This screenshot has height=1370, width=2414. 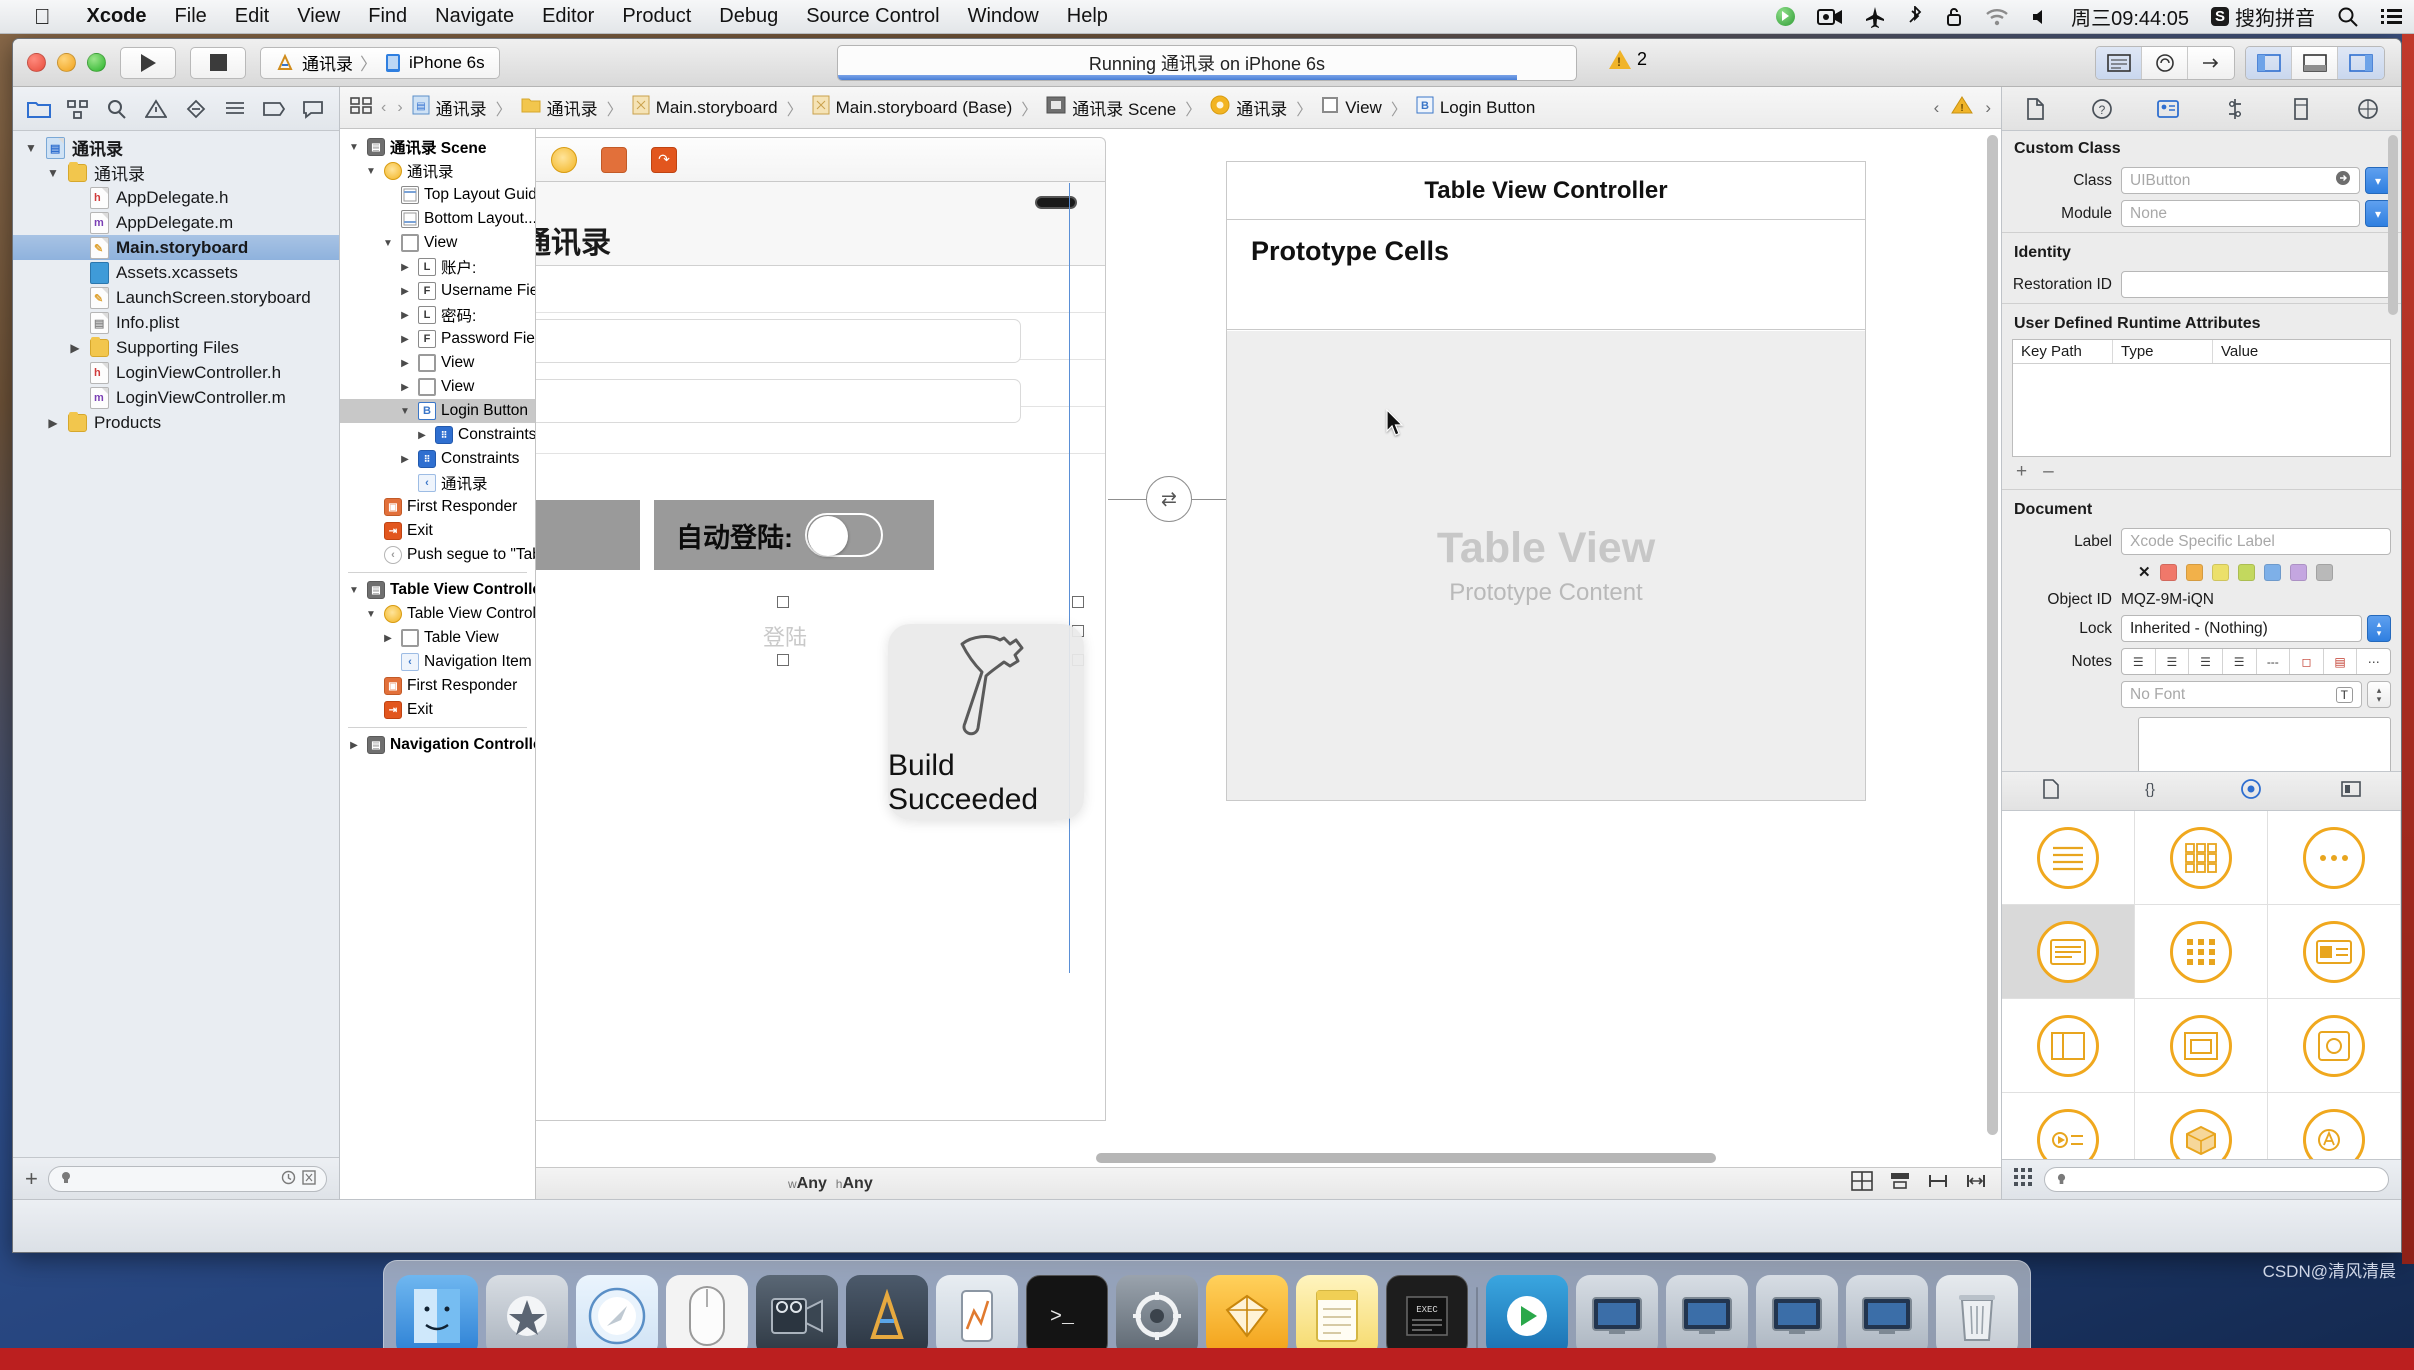 I want to click on breadcrumb-item: Main.storyboard, so click(x=705, y=107).